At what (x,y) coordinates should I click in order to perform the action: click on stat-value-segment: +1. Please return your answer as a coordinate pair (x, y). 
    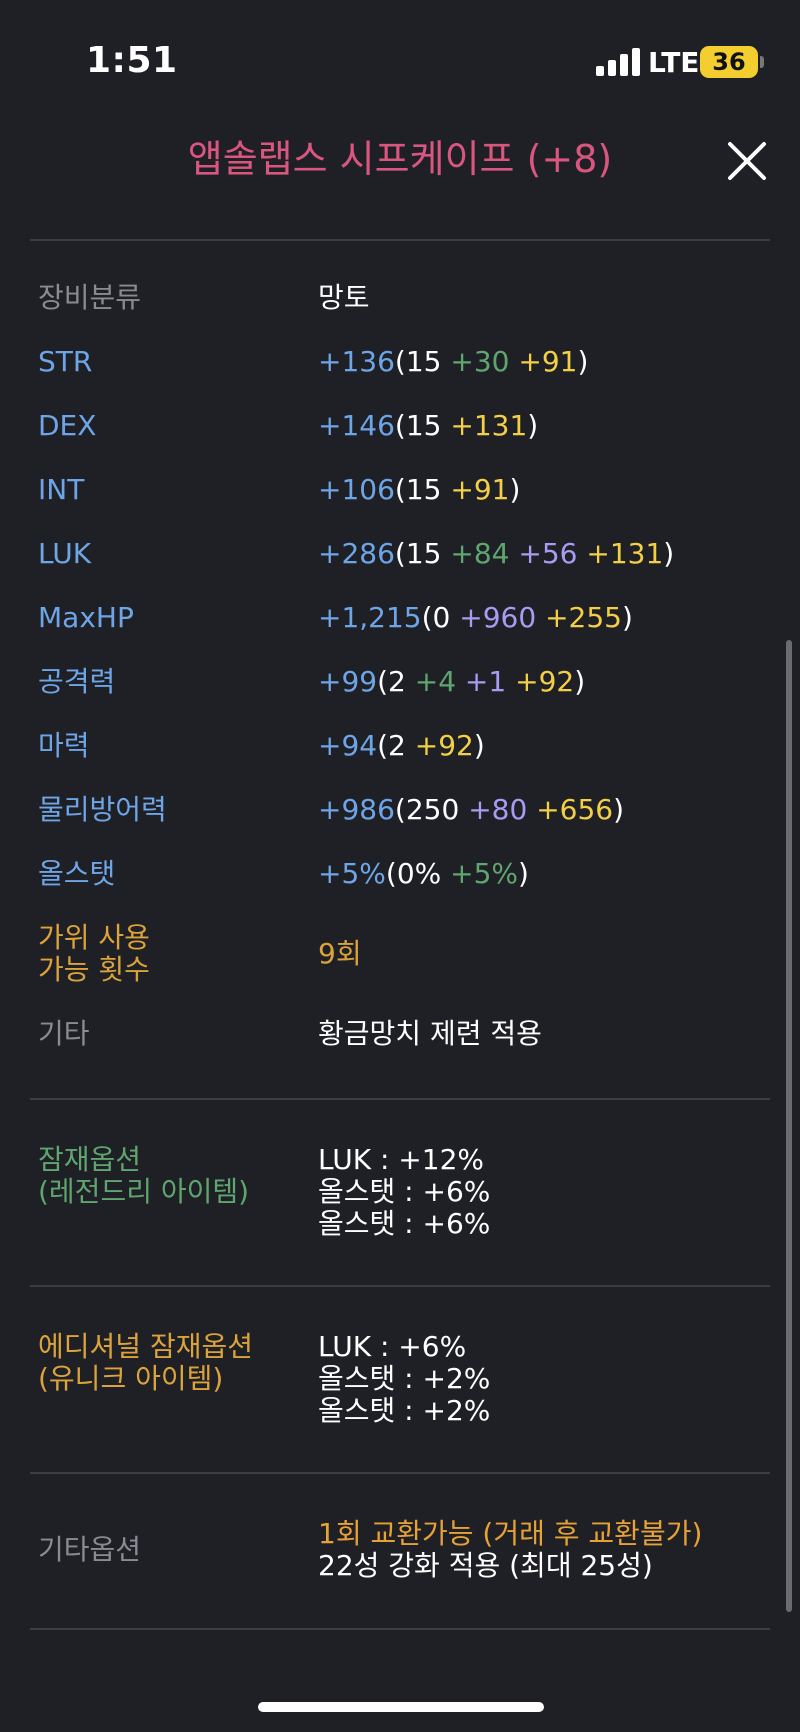
    Looking at the image, I should click on (485, 681).